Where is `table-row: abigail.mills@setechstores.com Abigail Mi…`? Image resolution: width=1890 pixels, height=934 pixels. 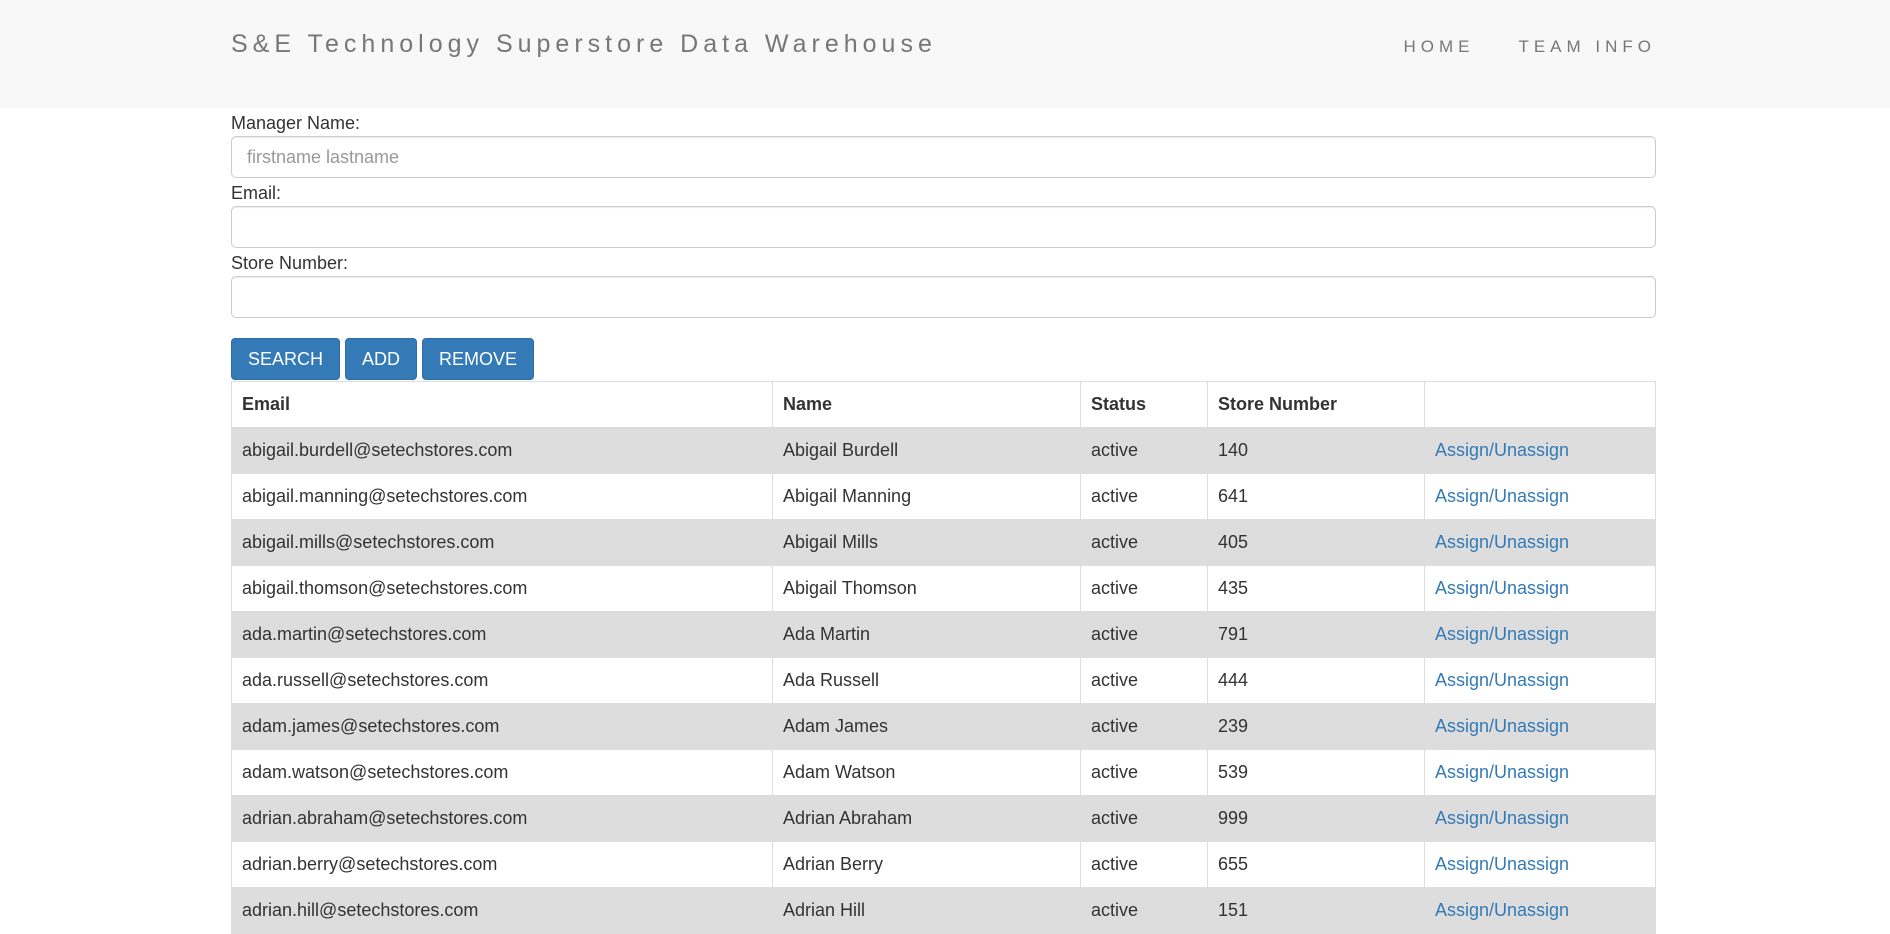 table-row: abigail.mills@setechstores.com Abigail Mi… is located at coordinates (943, 542).